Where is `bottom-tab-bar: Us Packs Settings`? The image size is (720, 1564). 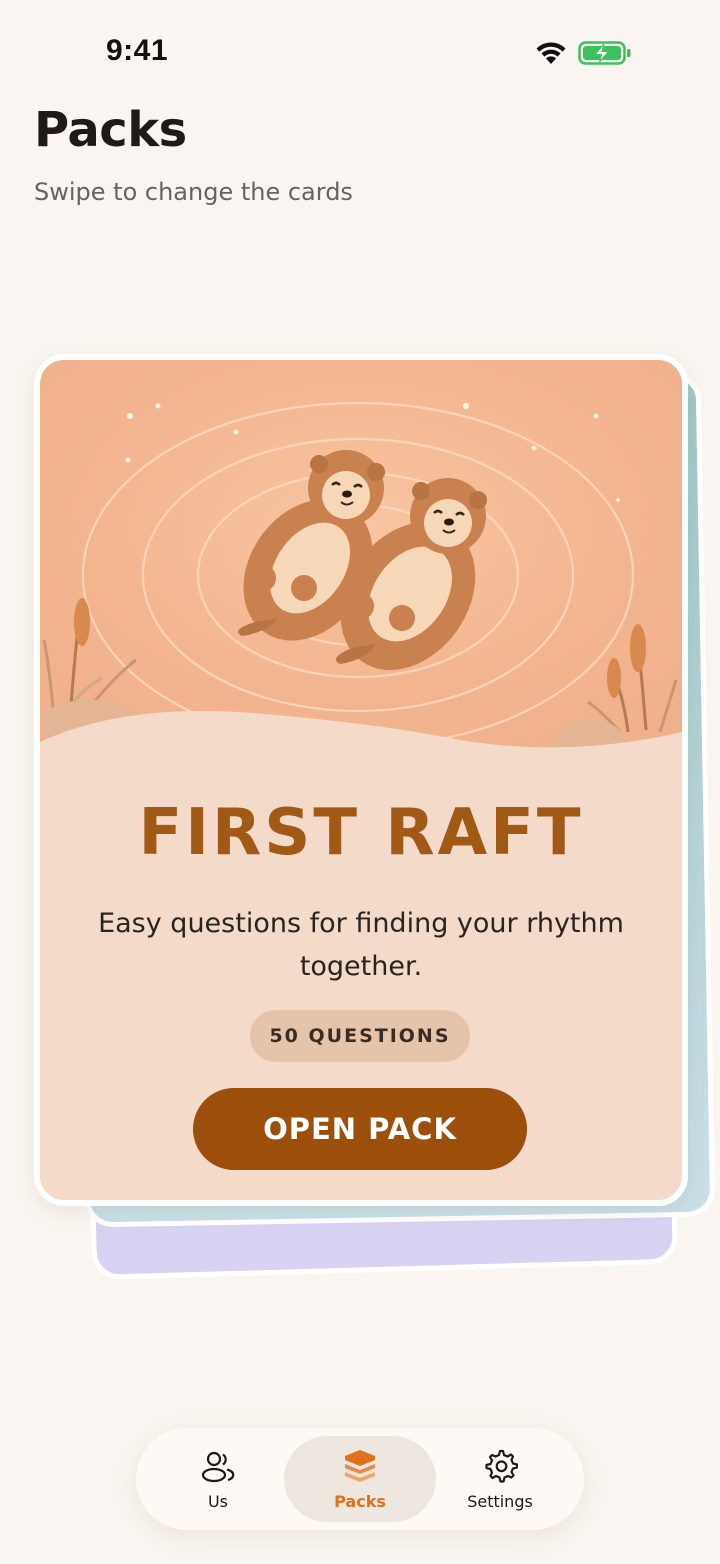
bottom-tab-bar: Us Packs Settings is located at coordinates (360, 1479).